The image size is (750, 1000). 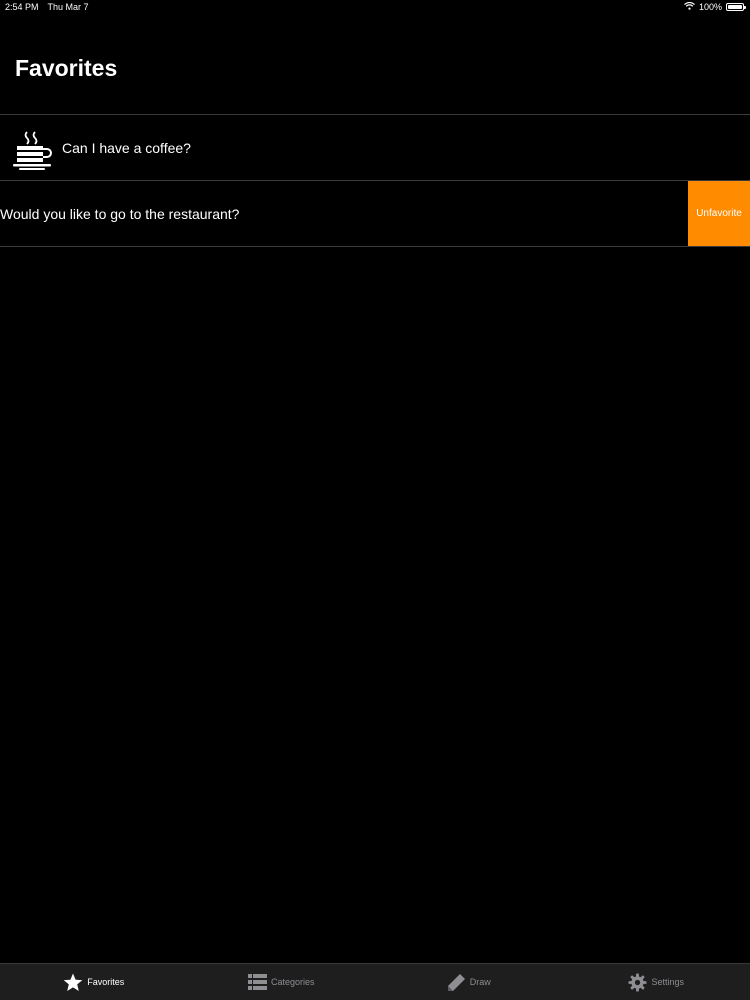 I want to click on pencil-icon, so click(x=456, y=982).